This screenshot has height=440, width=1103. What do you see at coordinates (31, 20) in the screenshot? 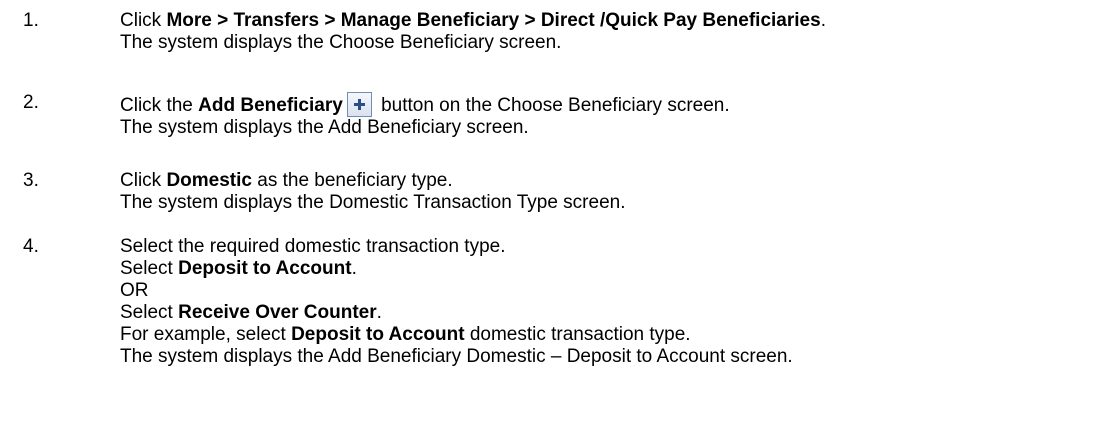
I see `step-number: 1.` at bounding box center [31, 20].